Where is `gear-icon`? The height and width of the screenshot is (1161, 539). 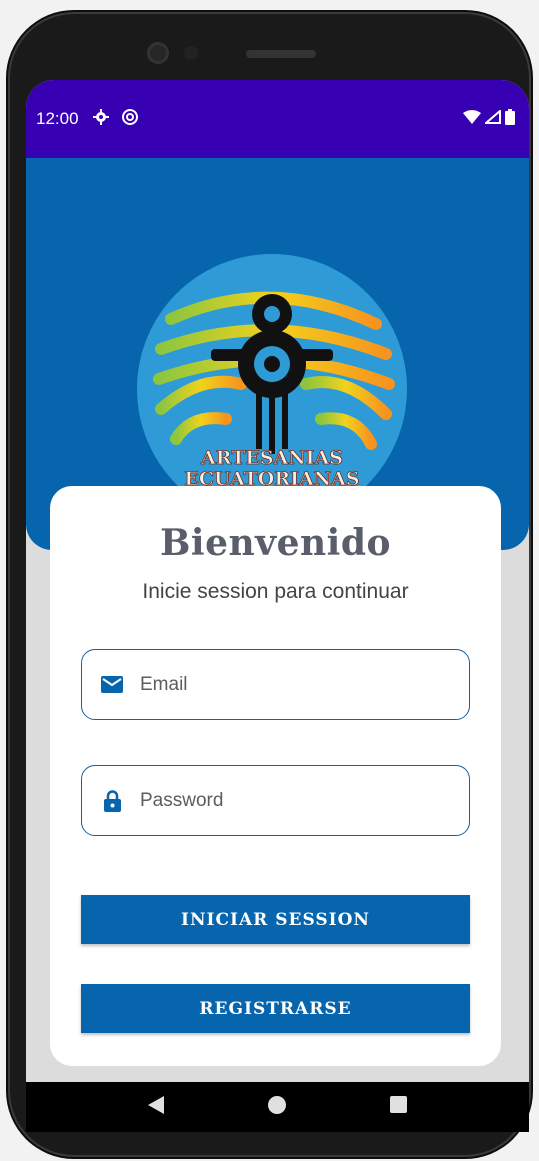 gear-icon is located at coordinates (100, 119).